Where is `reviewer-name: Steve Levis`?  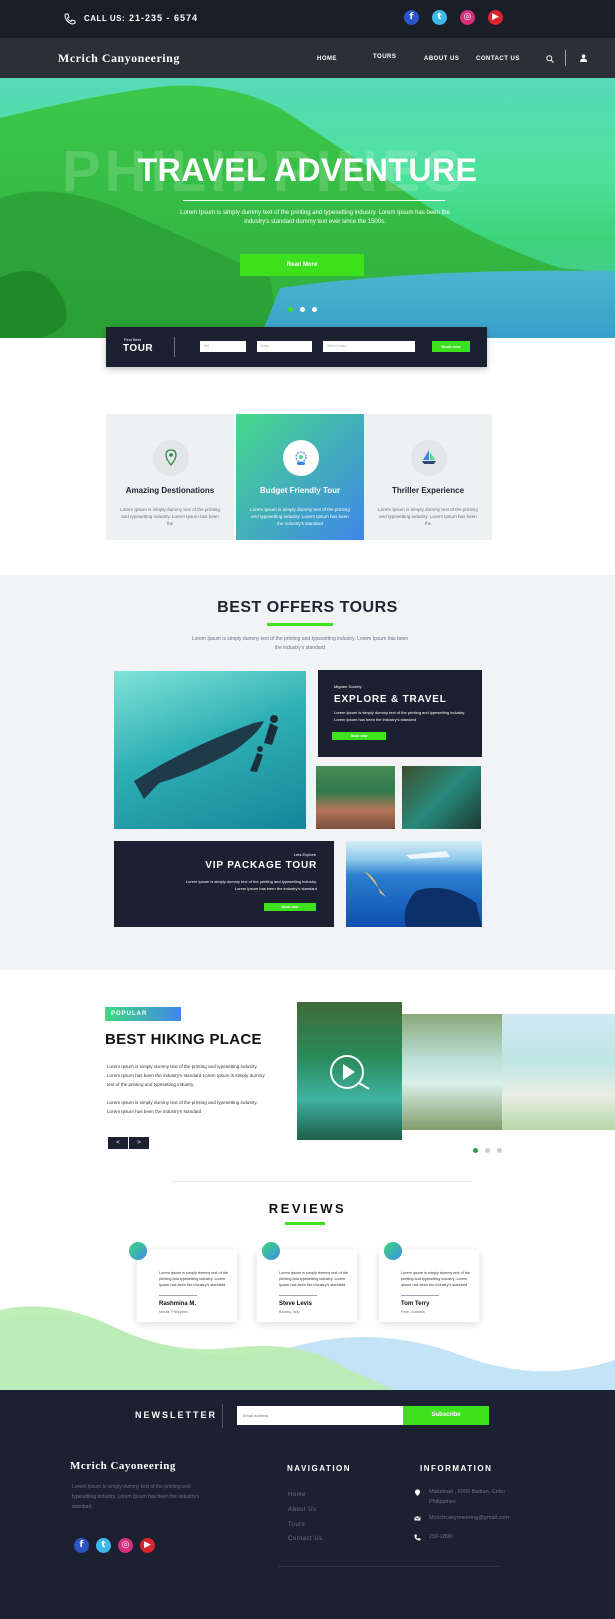 reviewer-name: Steve Levis is located at coordinates (296, 1304).